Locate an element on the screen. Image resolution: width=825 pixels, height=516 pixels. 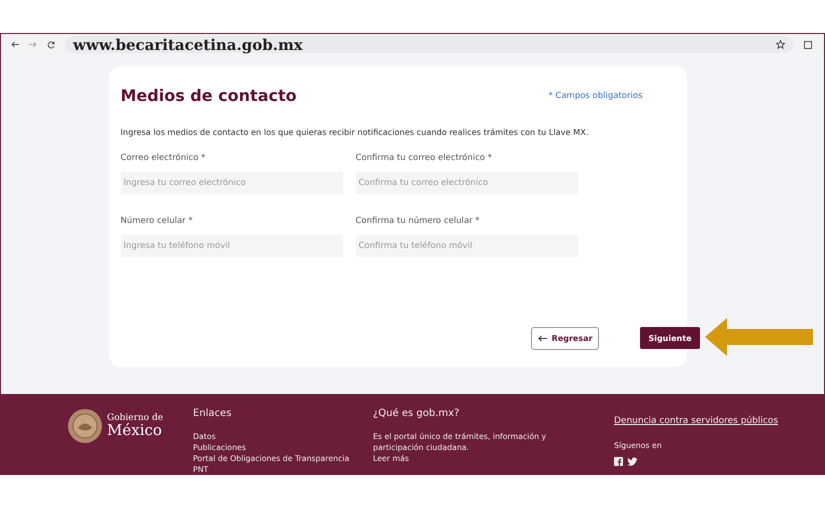
about-title: ¿Qué es gob.mx? is located at coordinates (416, 413).